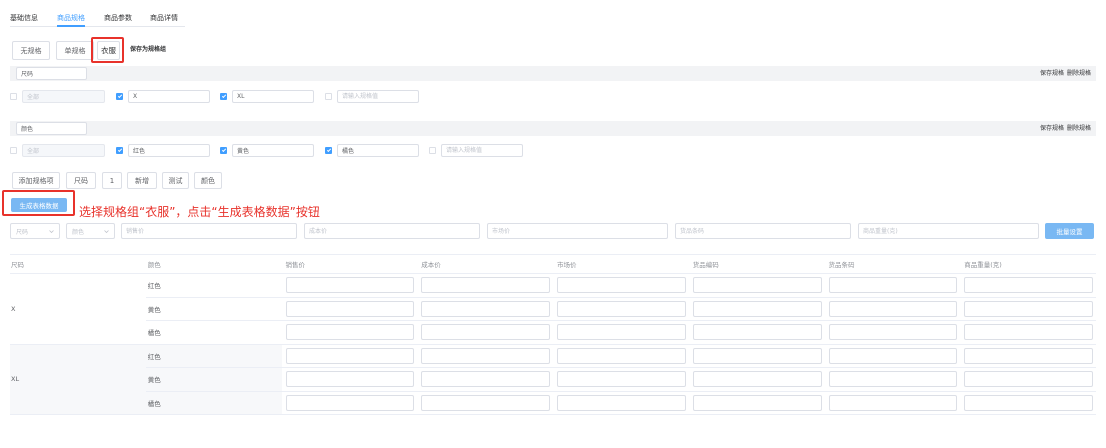 This screenshot has height=448, width=1106. I want to click on single-spec-button: 单规格, so click(75, 50).